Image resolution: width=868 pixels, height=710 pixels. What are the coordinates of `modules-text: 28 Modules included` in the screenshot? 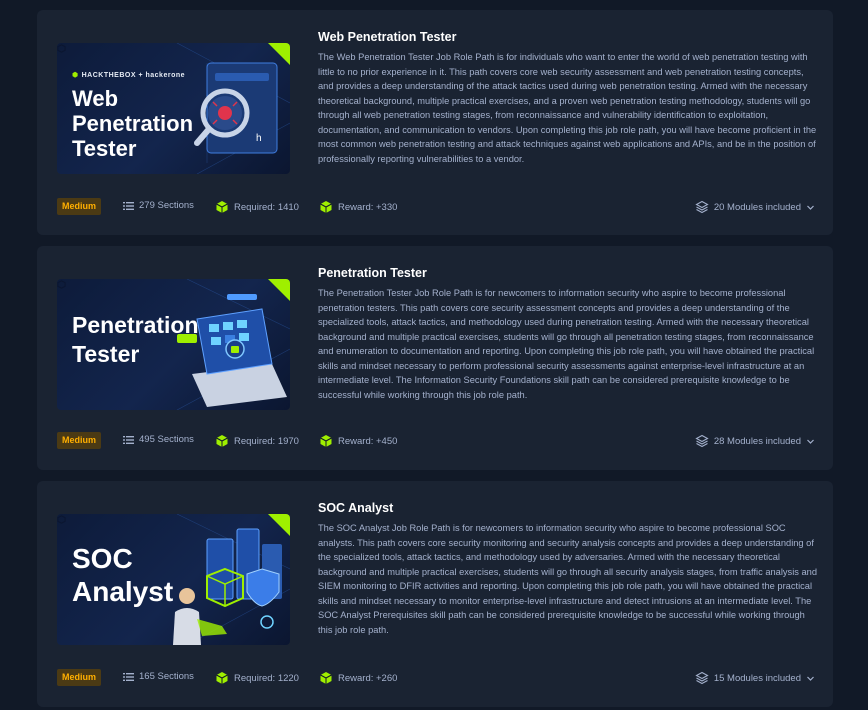 It's located at (757, 441).